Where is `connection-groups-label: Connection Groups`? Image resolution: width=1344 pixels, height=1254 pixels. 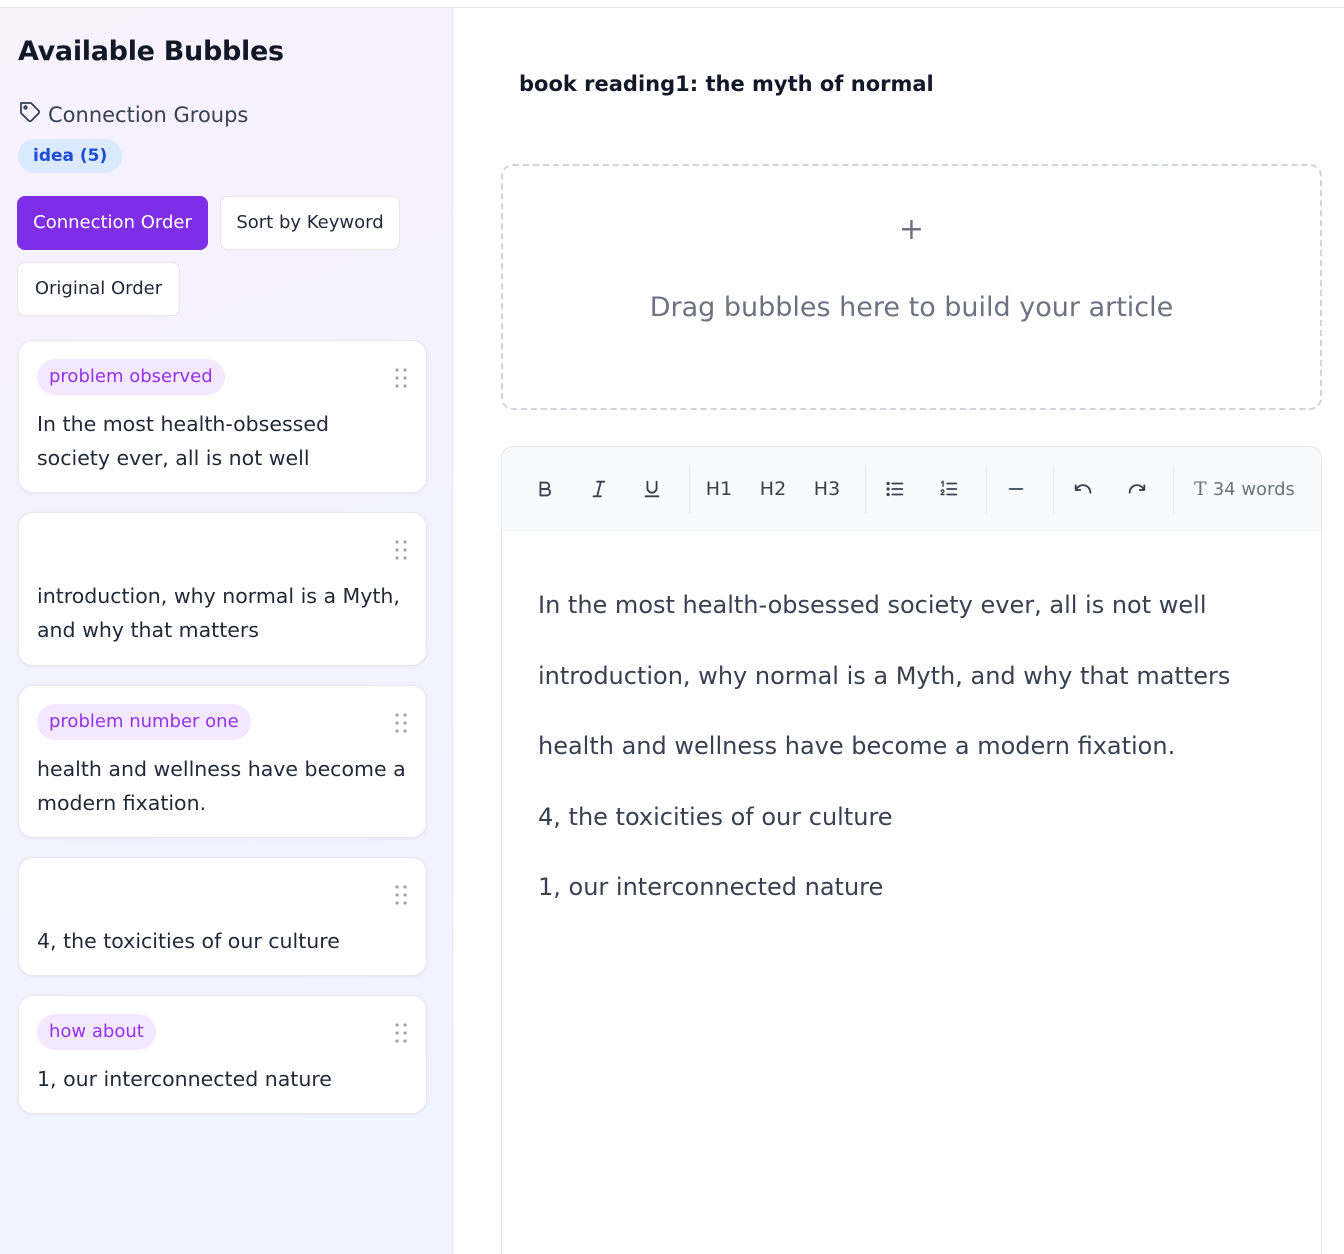 connection-groups-label: Connection Groups is located at coordinates (148, 114).